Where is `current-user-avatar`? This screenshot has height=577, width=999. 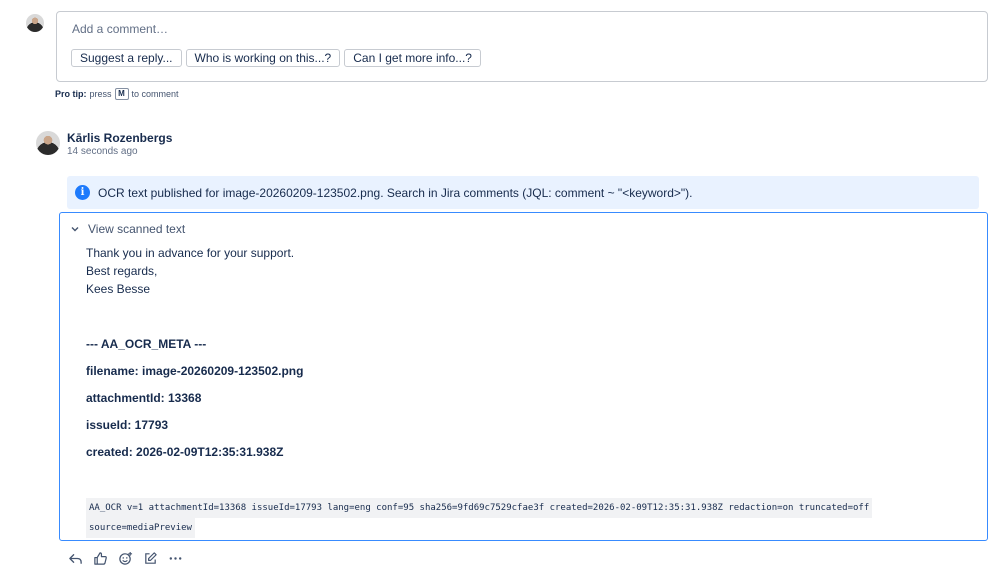
current-user-avatar is located at coordinates (35, 23).